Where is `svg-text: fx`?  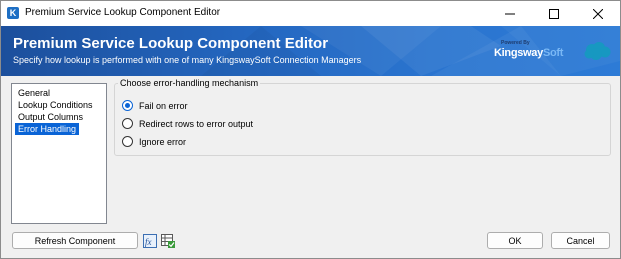
svg-text: fx is located at coordinates (148, 242).